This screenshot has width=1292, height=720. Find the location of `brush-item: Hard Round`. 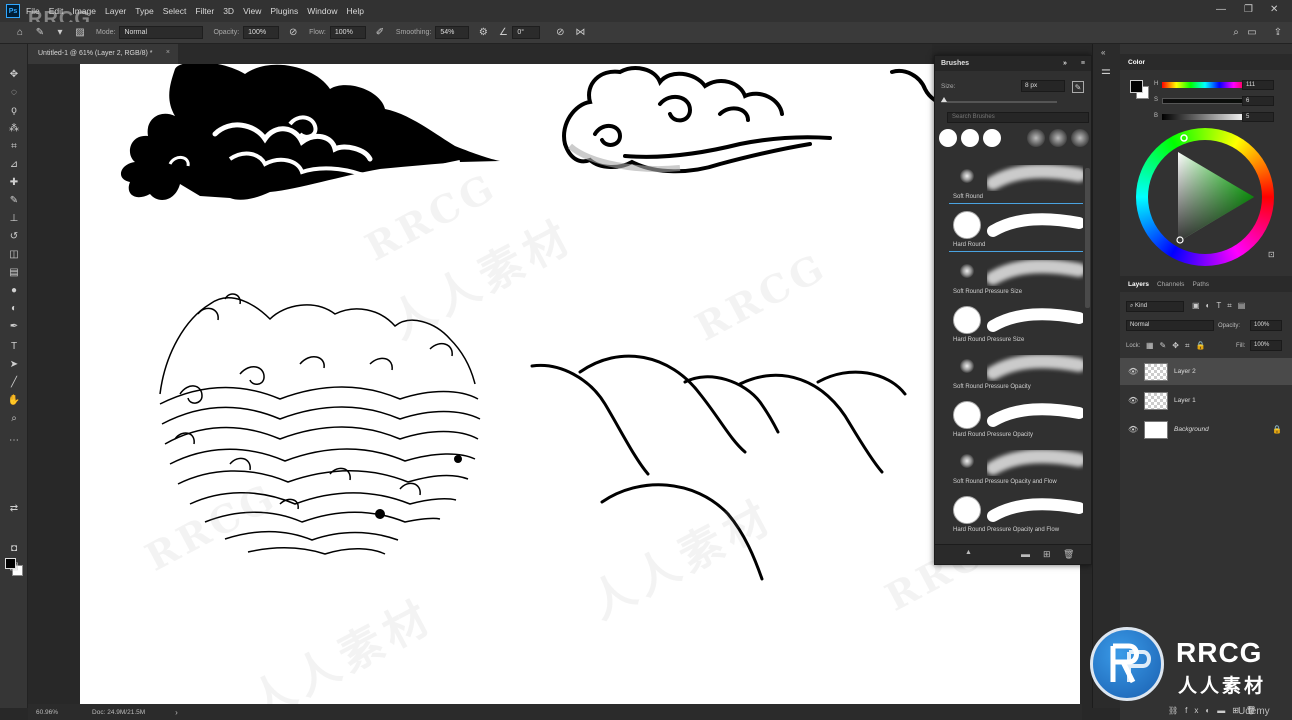

brush-item: Hard Round is located at coordinates (1016, 227).